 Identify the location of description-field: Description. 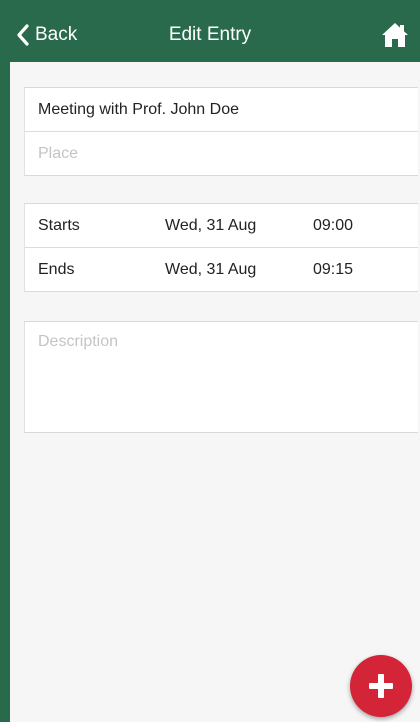
(221, 377).